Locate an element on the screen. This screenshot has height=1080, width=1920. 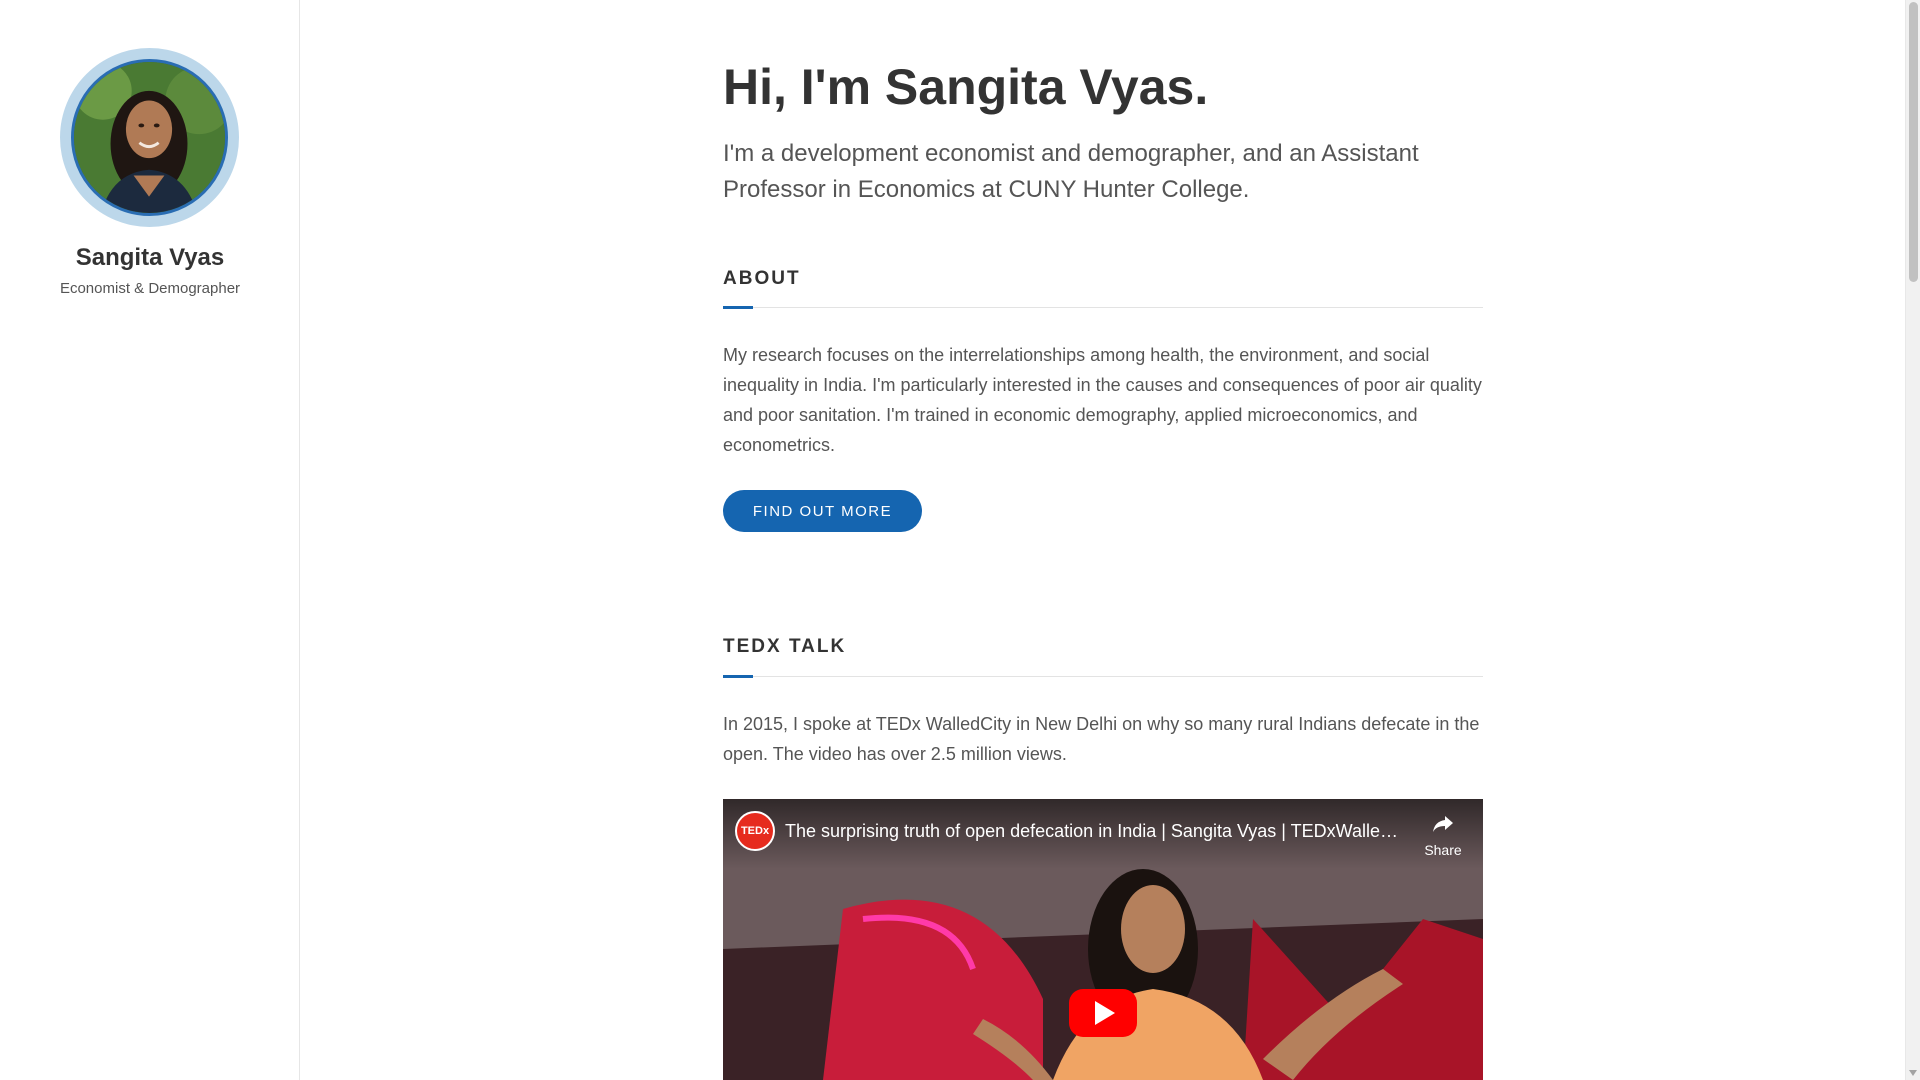
play-button is located at coordinates (1103, 1013).